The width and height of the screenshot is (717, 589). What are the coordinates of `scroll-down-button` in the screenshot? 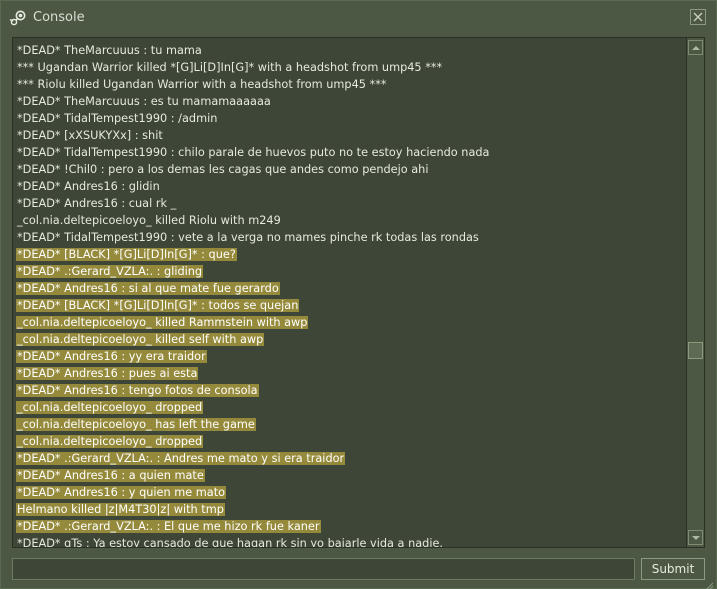 It's located at (695, 537).